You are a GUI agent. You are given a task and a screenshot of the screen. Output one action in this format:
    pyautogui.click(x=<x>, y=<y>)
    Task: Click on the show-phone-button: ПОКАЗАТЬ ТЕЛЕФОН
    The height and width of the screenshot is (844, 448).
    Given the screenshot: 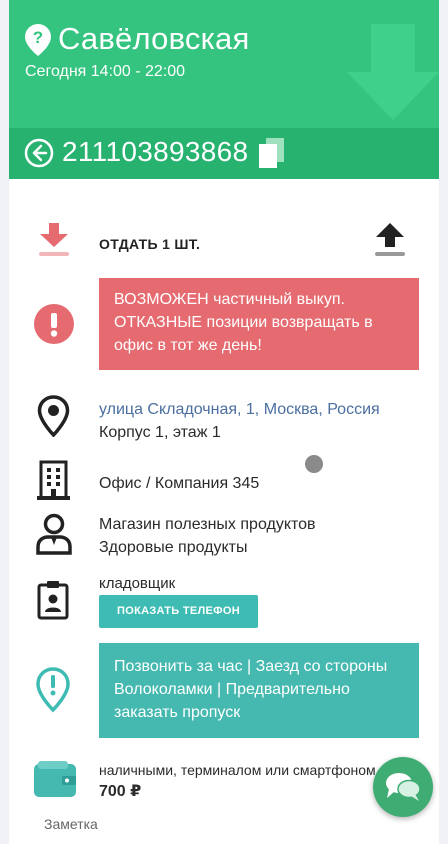 What is the action you would take?
    pyautogui.click(x=178, y=611)
    